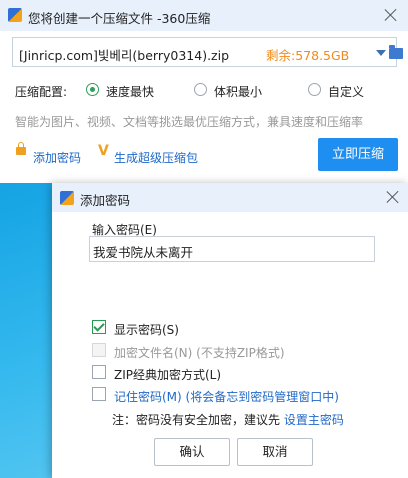 Image resolution: width=408 pixels, height=478 pixels. Describe the element at coordinates (314, 89) in the screenshot. I see `radio-custom` at that location.